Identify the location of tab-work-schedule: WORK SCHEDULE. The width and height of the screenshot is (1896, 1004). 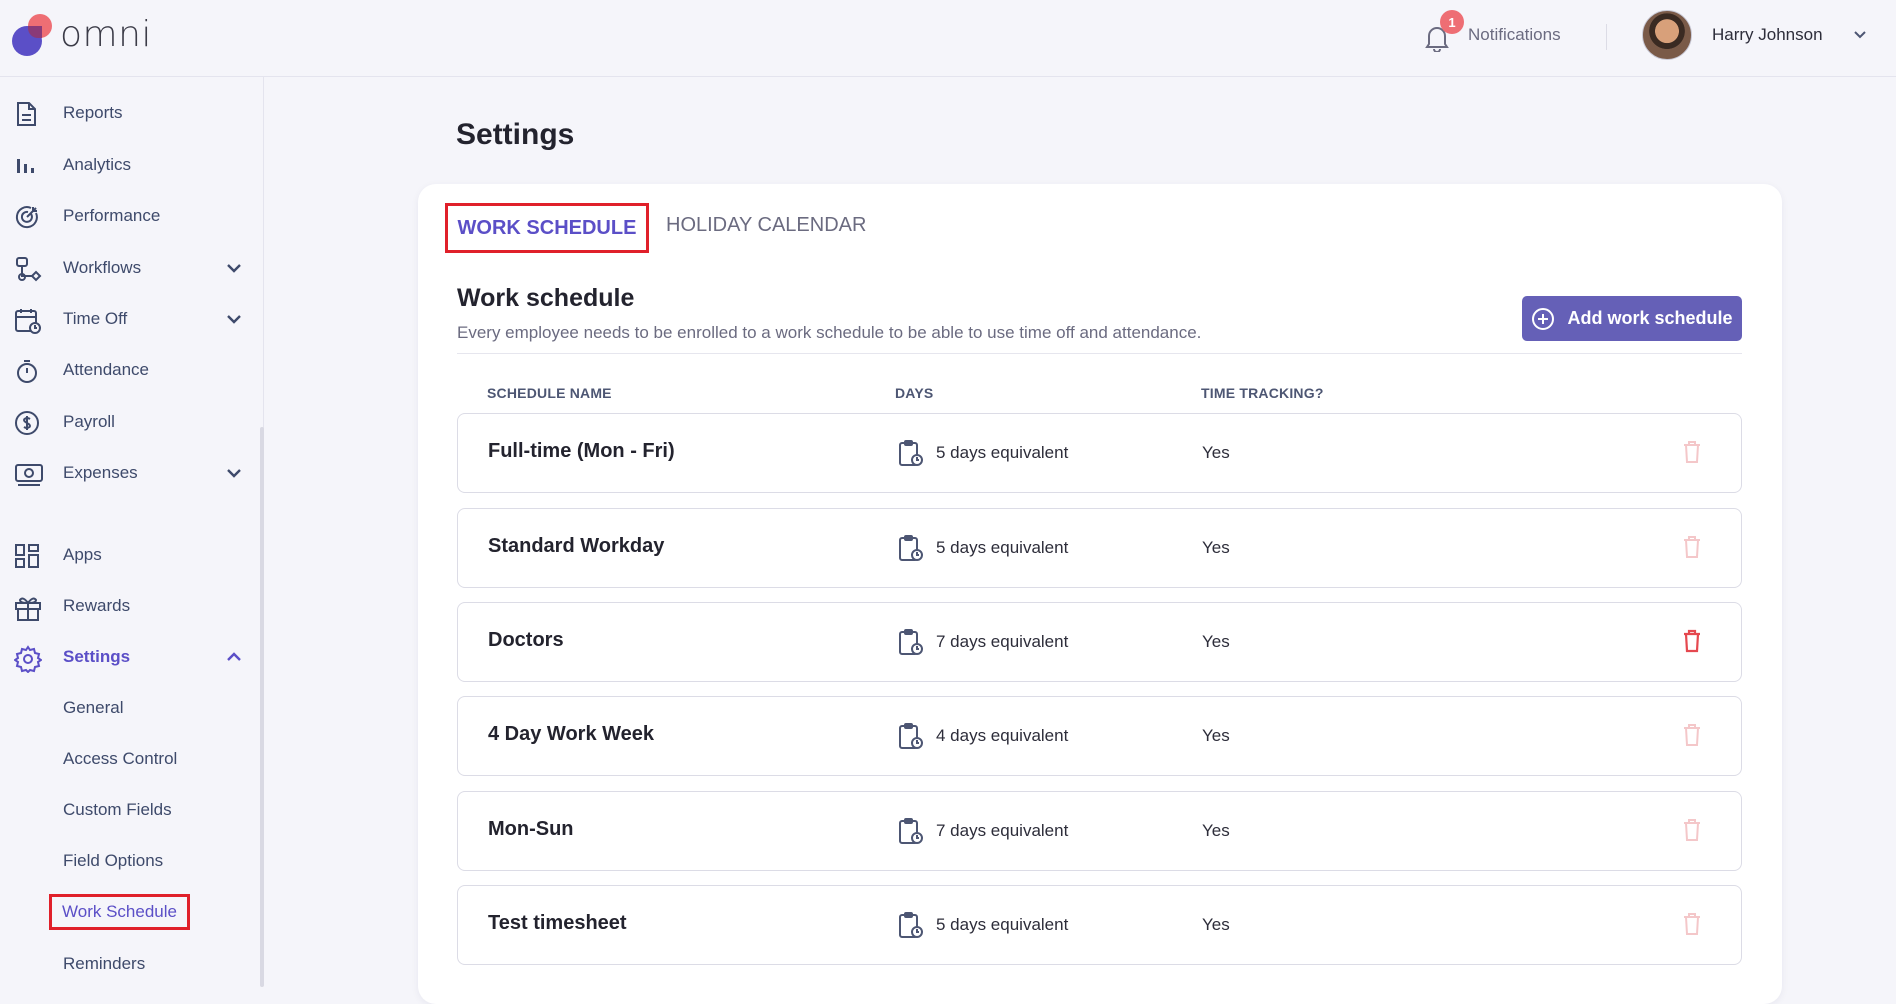
(547, 228).